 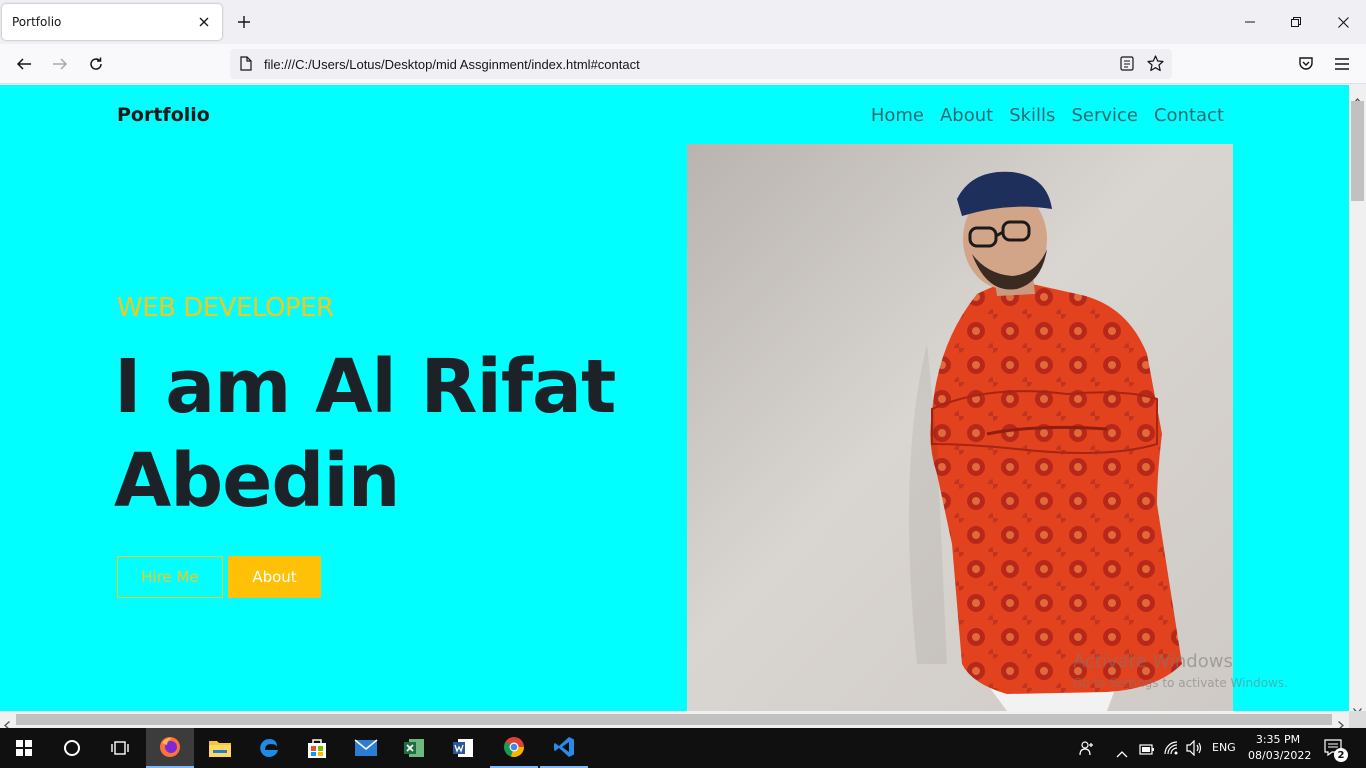 I want to click on minimize-icon, so click(x=1250, y=22).